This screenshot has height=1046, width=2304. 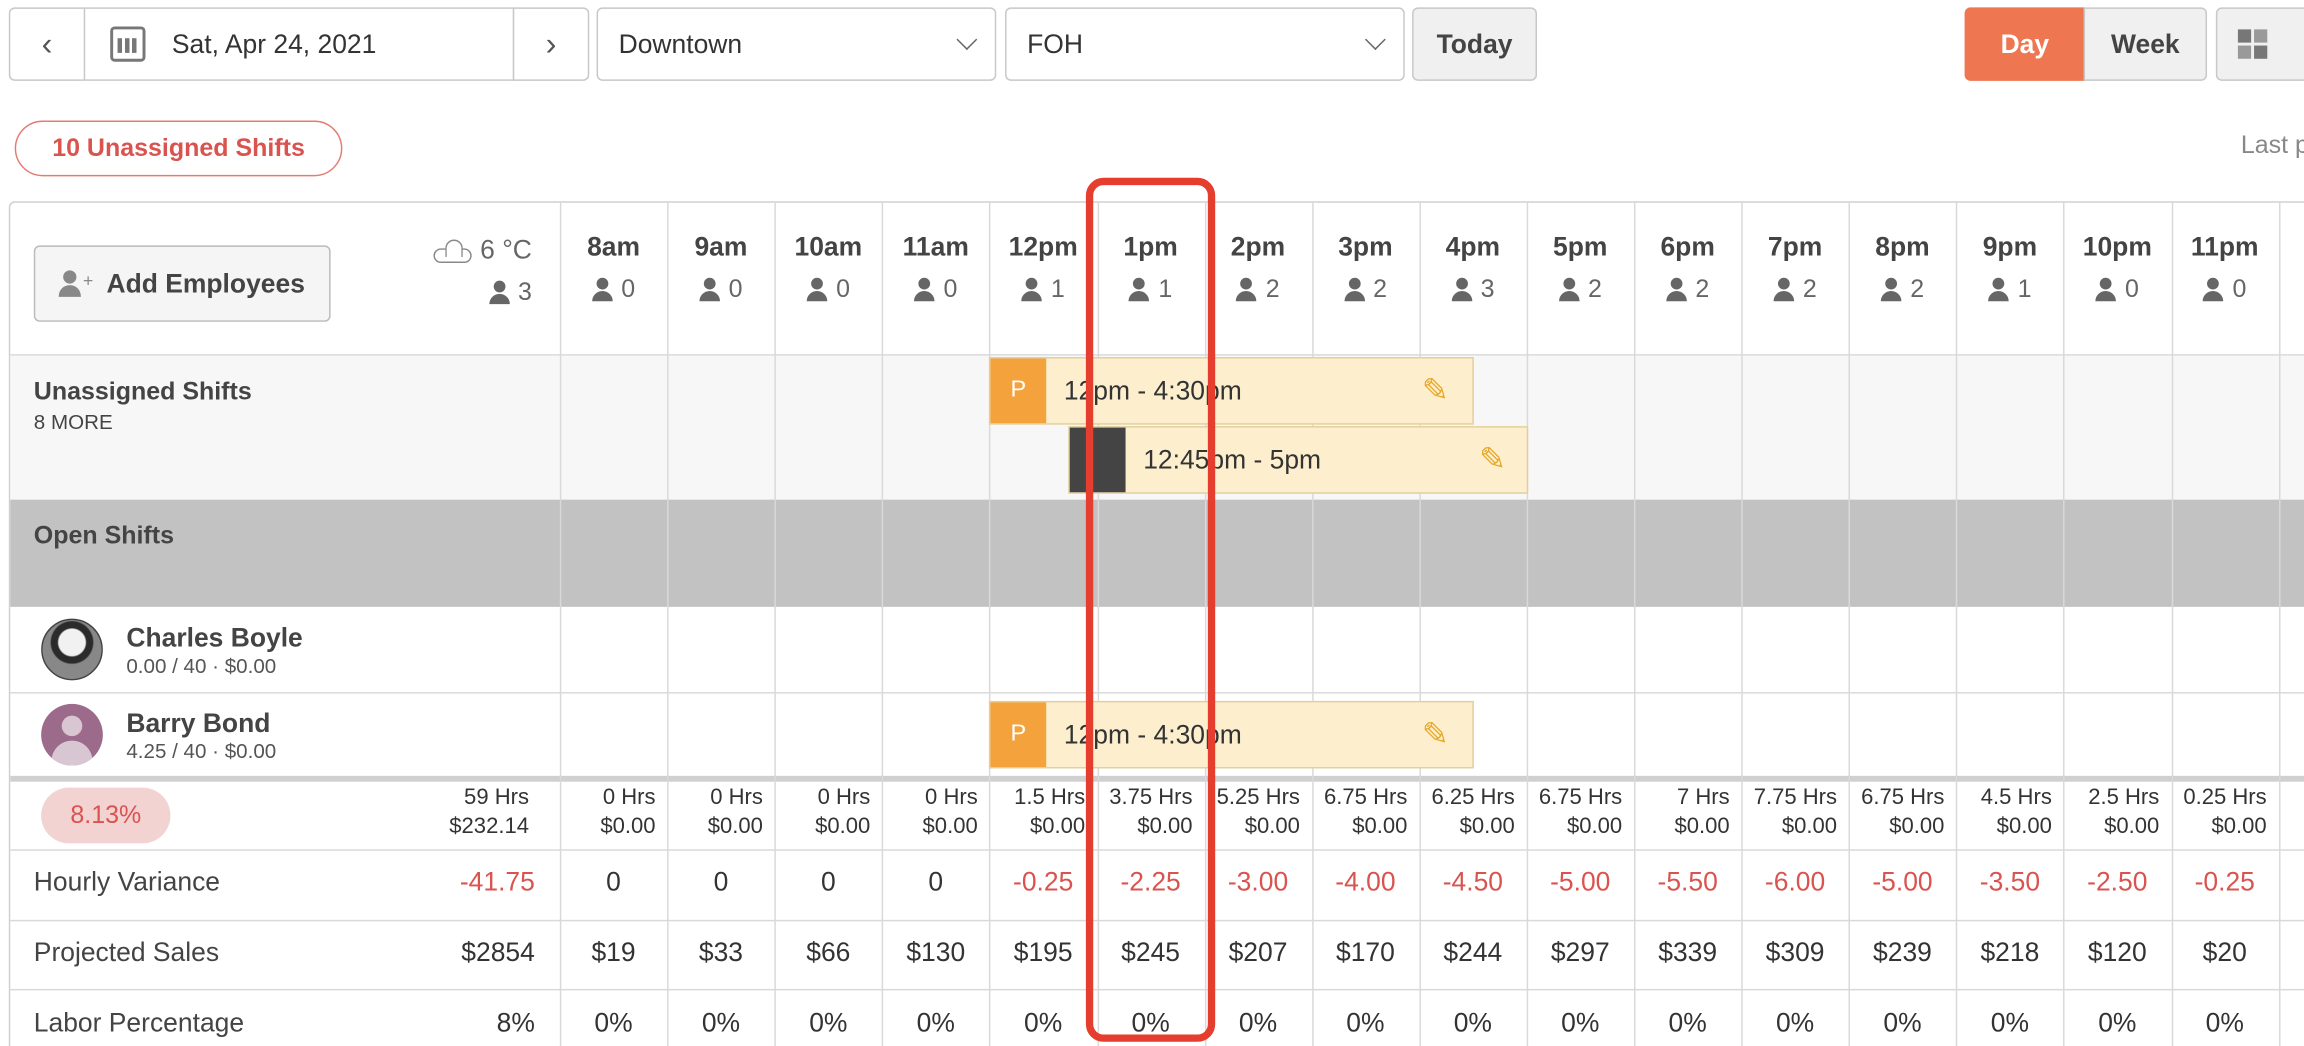 I want to click on unassigned-badge-label: 10 Unassigned Shifts, so click(x=178, y=147).